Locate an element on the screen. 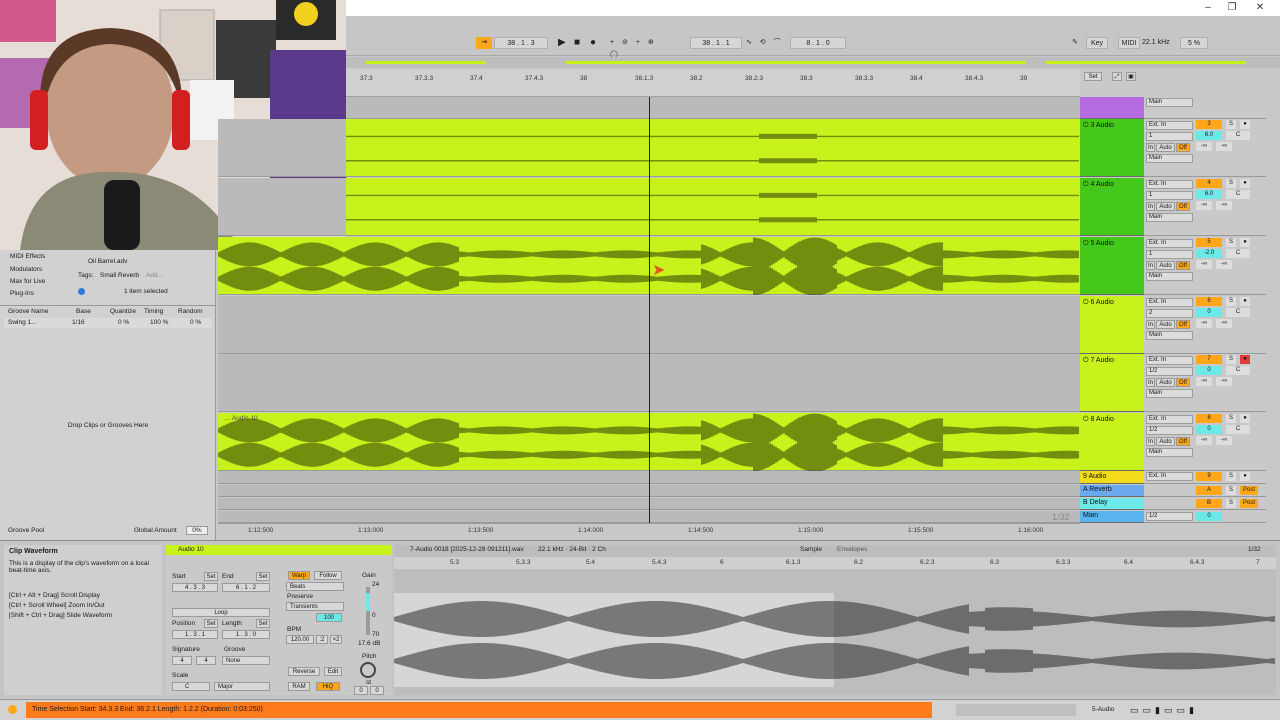 The height and width of the screenshot is (720, 1280). monitor-off-button: Off is located at coordinates (1183, 382).